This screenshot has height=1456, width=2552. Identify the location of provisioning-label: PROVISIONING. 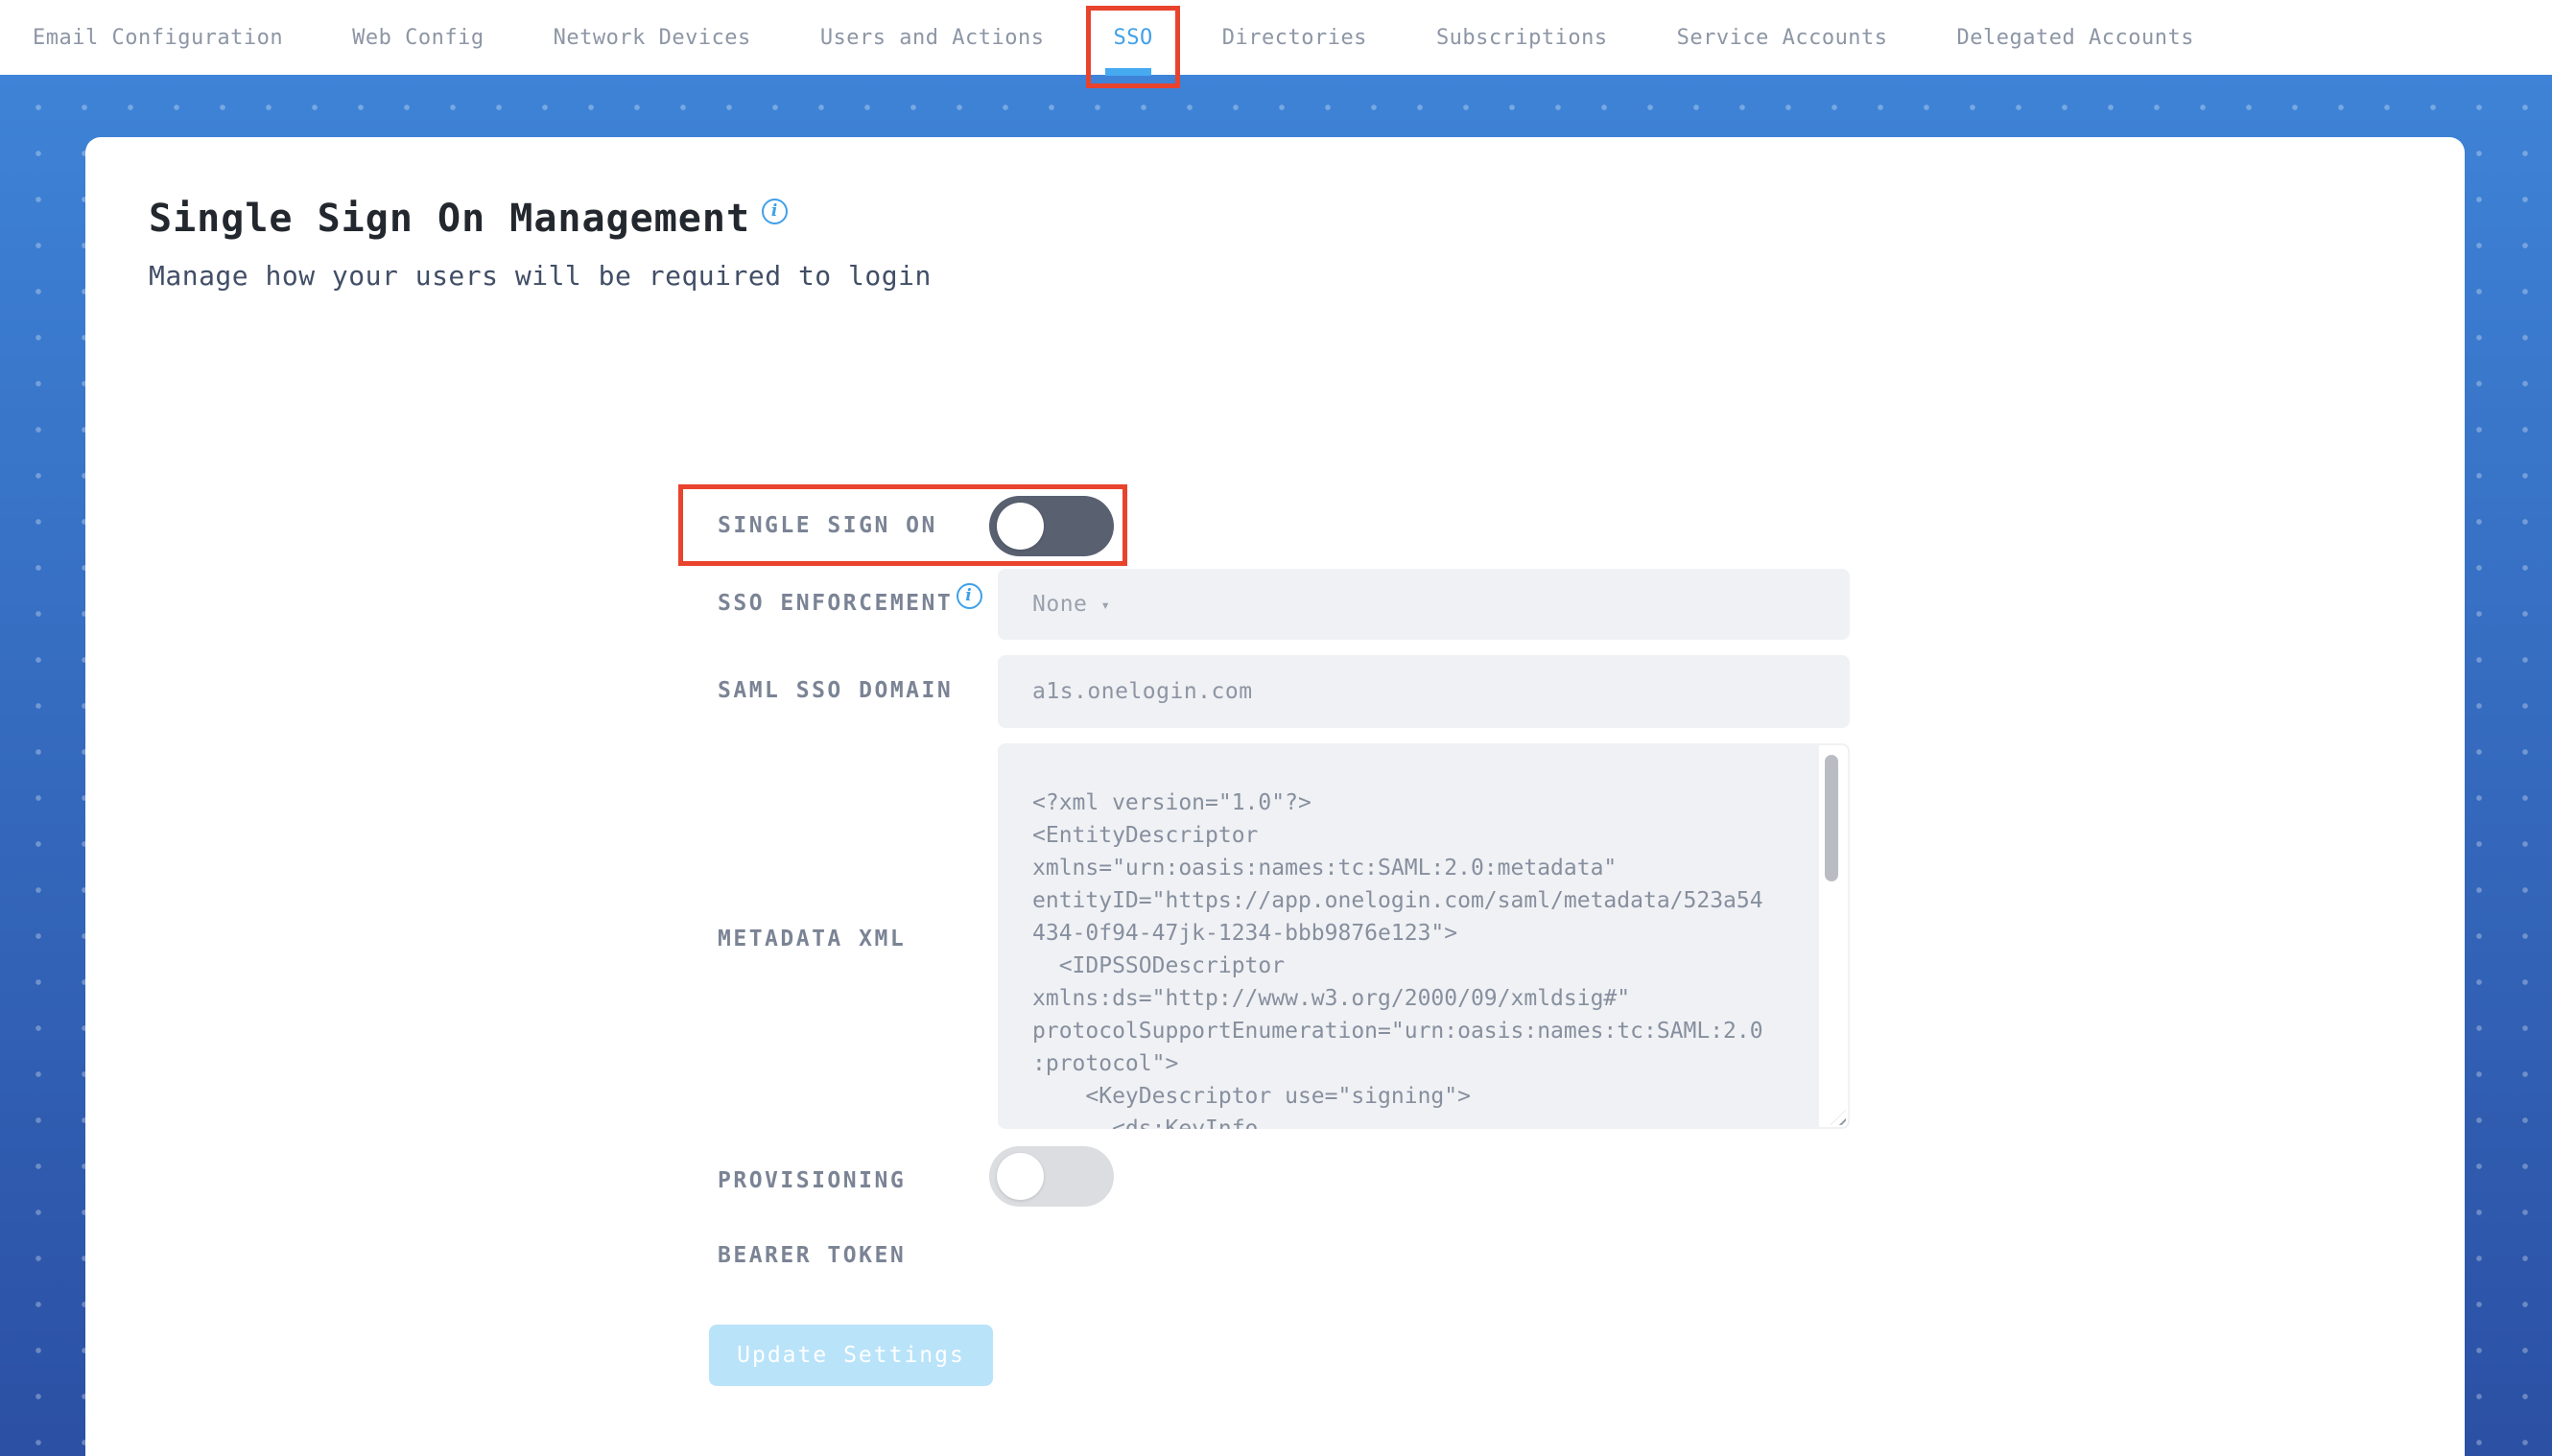
(812, 1181).